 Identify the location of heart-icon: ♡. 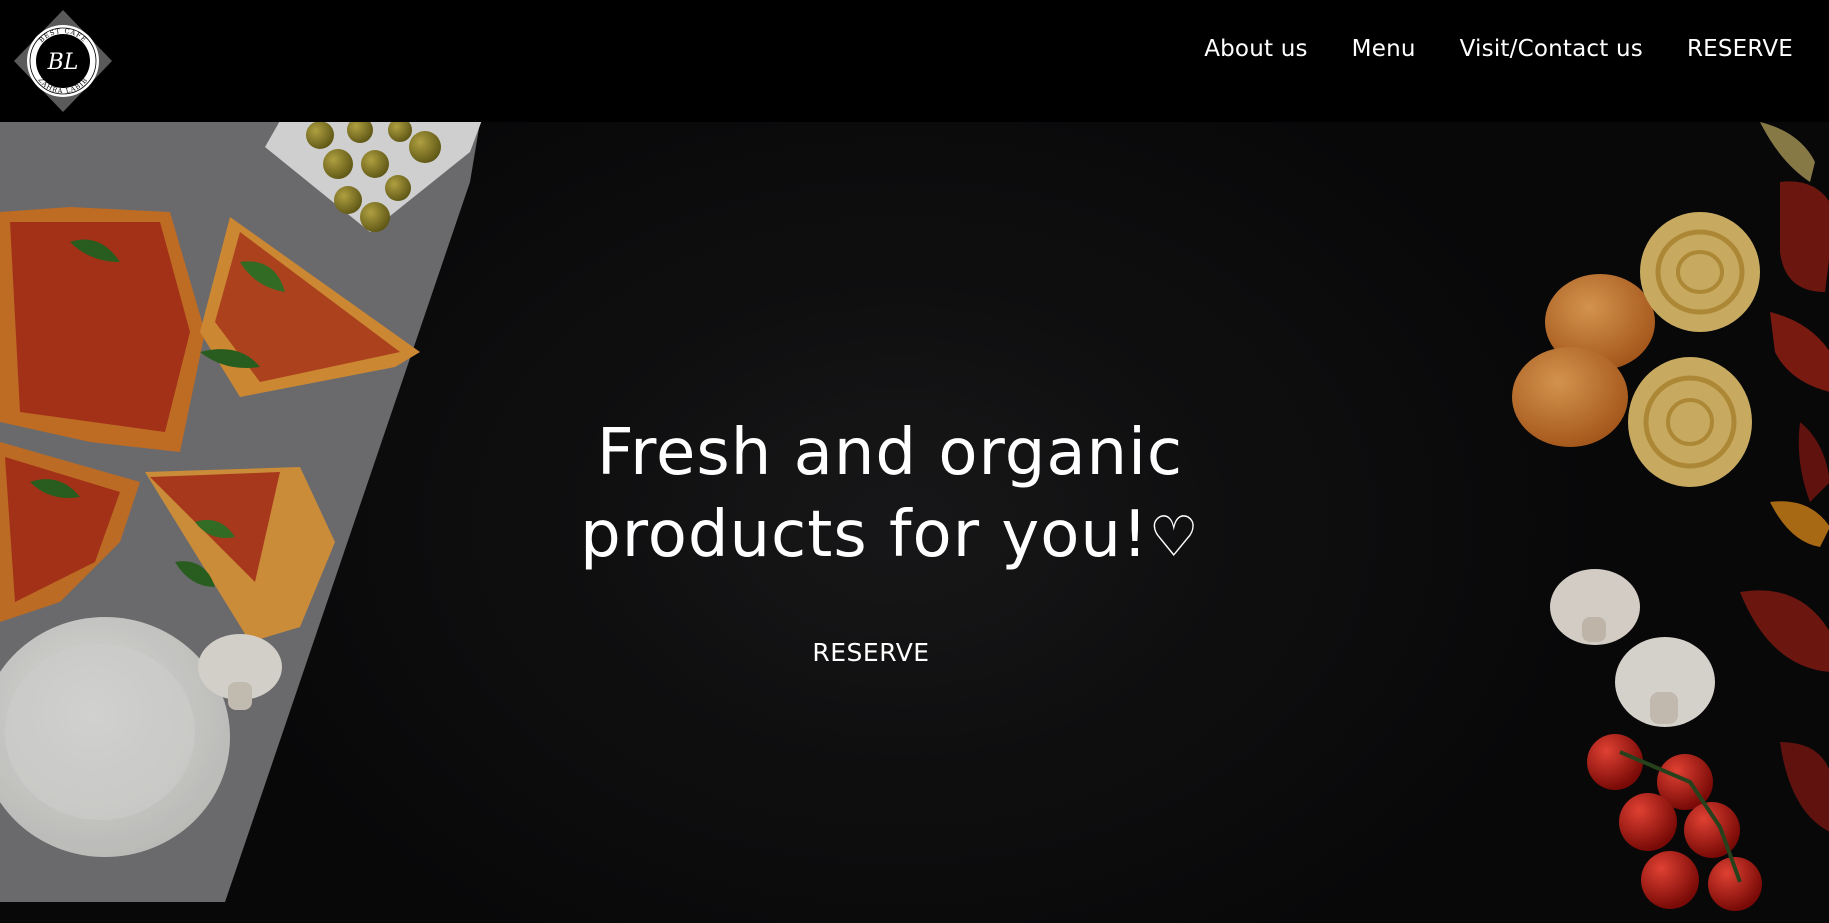
(1174, 537).